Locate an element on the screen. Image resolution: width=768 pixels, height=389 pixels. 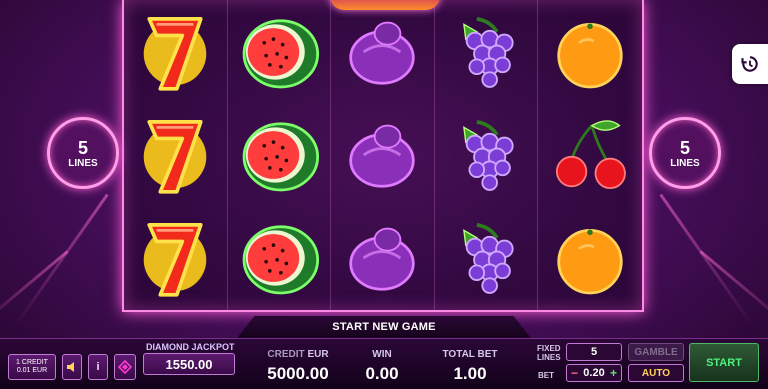
history-button is located at coordinates (750, 64).